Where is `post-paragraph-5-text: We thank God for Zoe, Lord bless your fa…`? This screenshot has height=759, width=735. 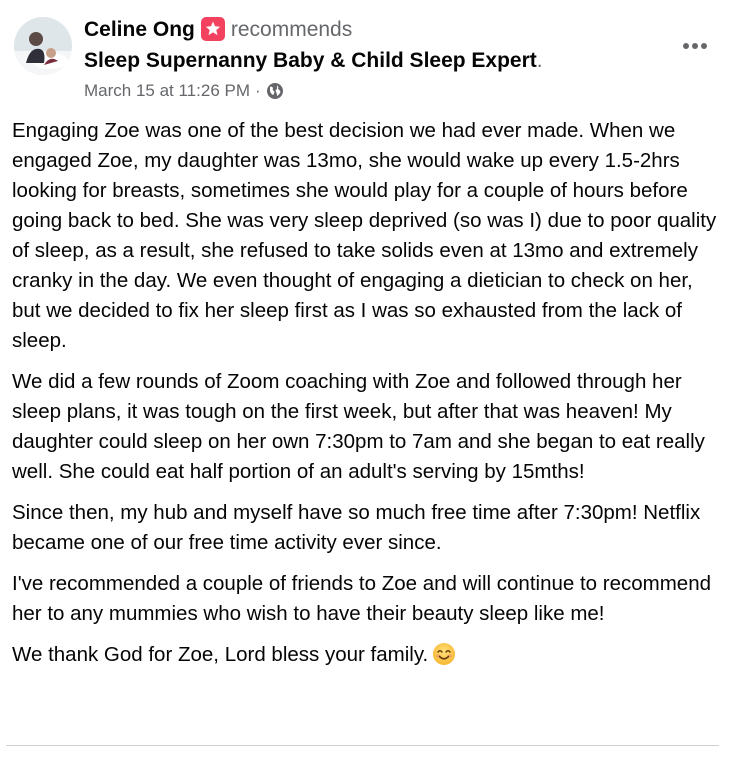 post-paragraph-5-text: We thank God for Zoe, Lord bless your fa… is located at coordinates (220, 654).